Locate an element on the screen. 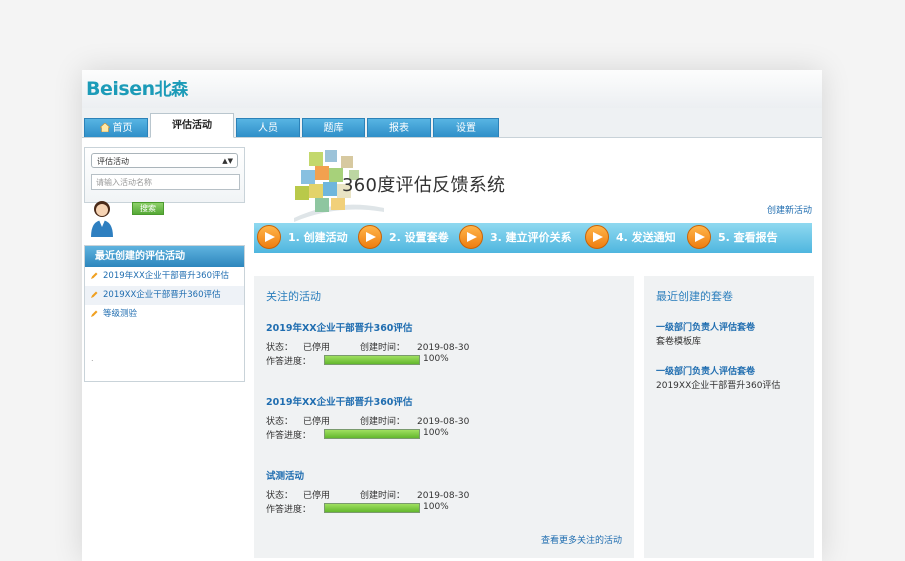 The width and height of the screenshot is (905, 561). followed-activity: 试测活动 状态： 已停用 创建时间： 2019-08-30 作答进度： 100% is located at coordinates (446, 491).